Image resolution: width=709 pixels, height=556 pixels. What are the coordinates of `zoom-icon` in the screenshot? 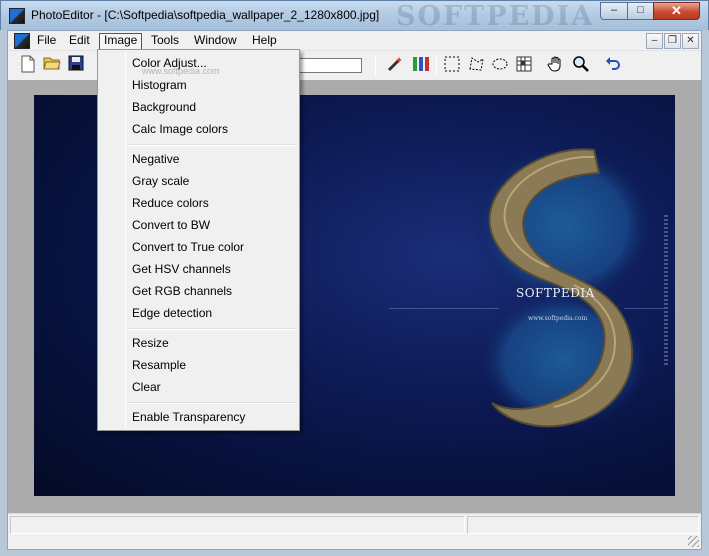 It's located at (581, 65).